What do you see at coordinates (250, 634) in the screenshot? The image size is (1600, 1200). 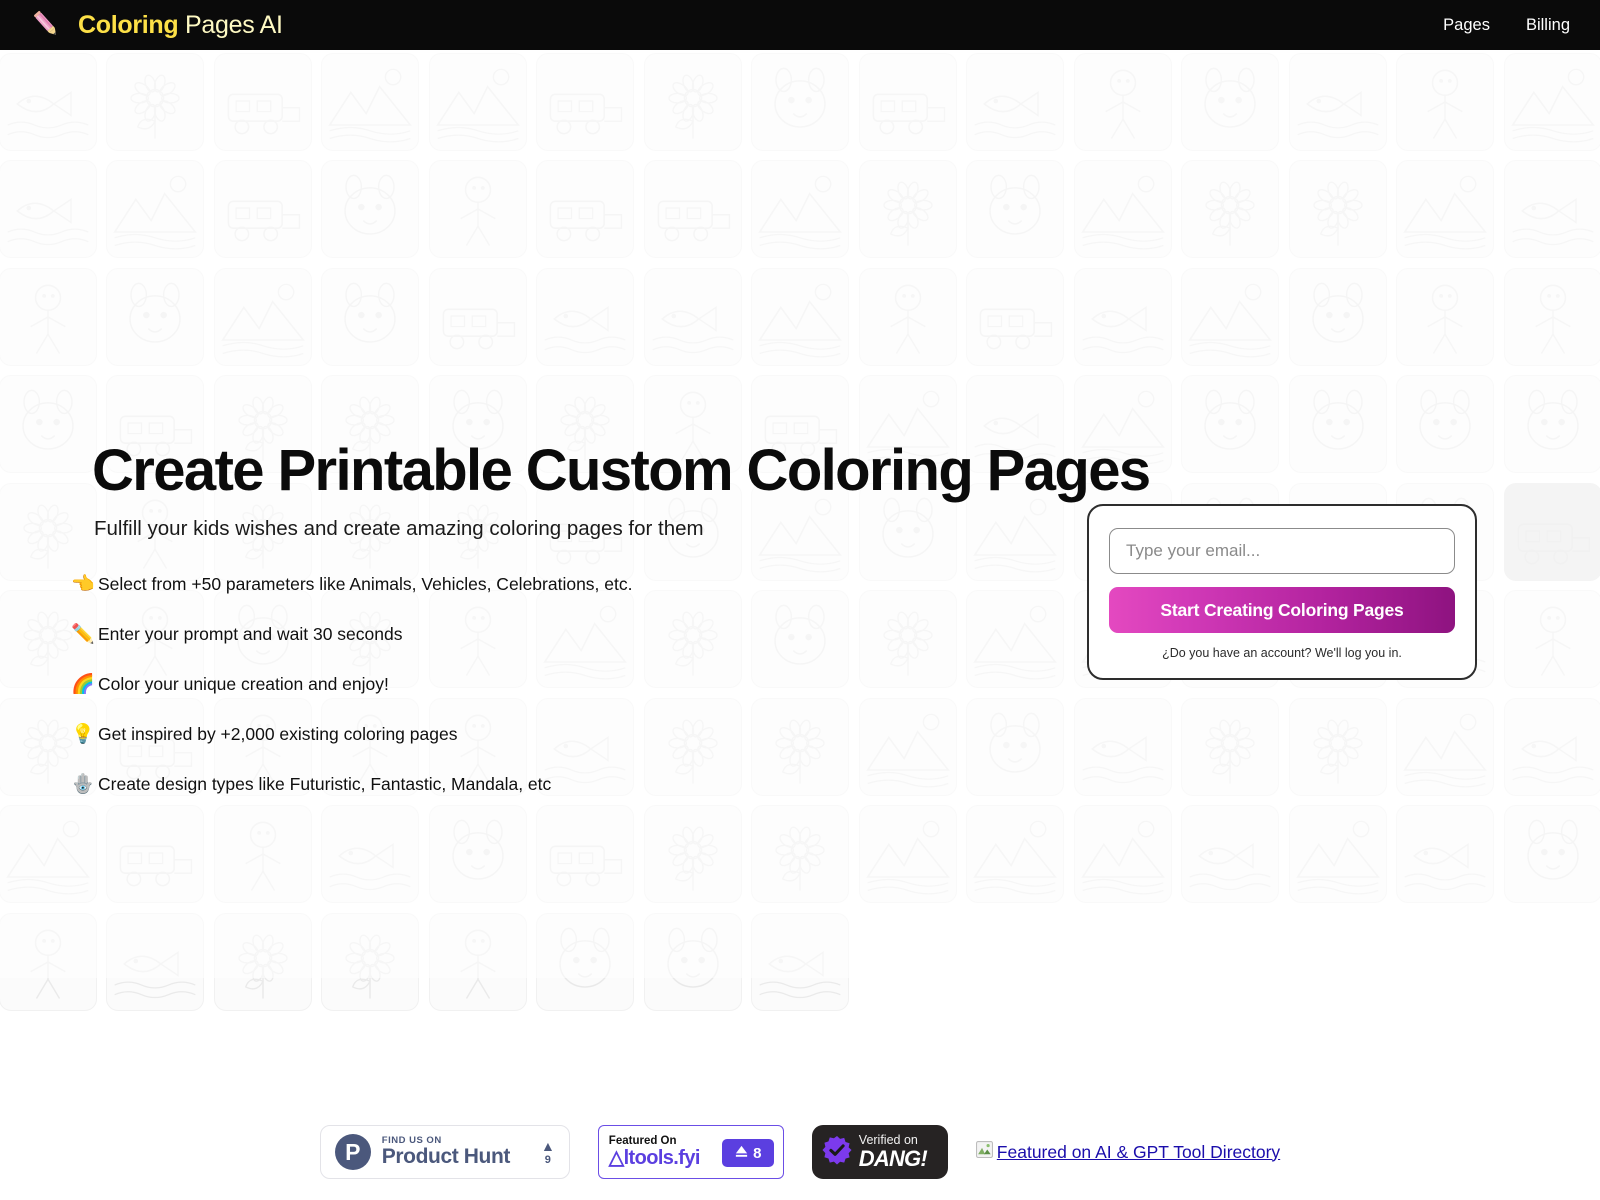 I see `feature-label: Enter your prompt and wait 30 seconds` at bounding box center [250, 634].